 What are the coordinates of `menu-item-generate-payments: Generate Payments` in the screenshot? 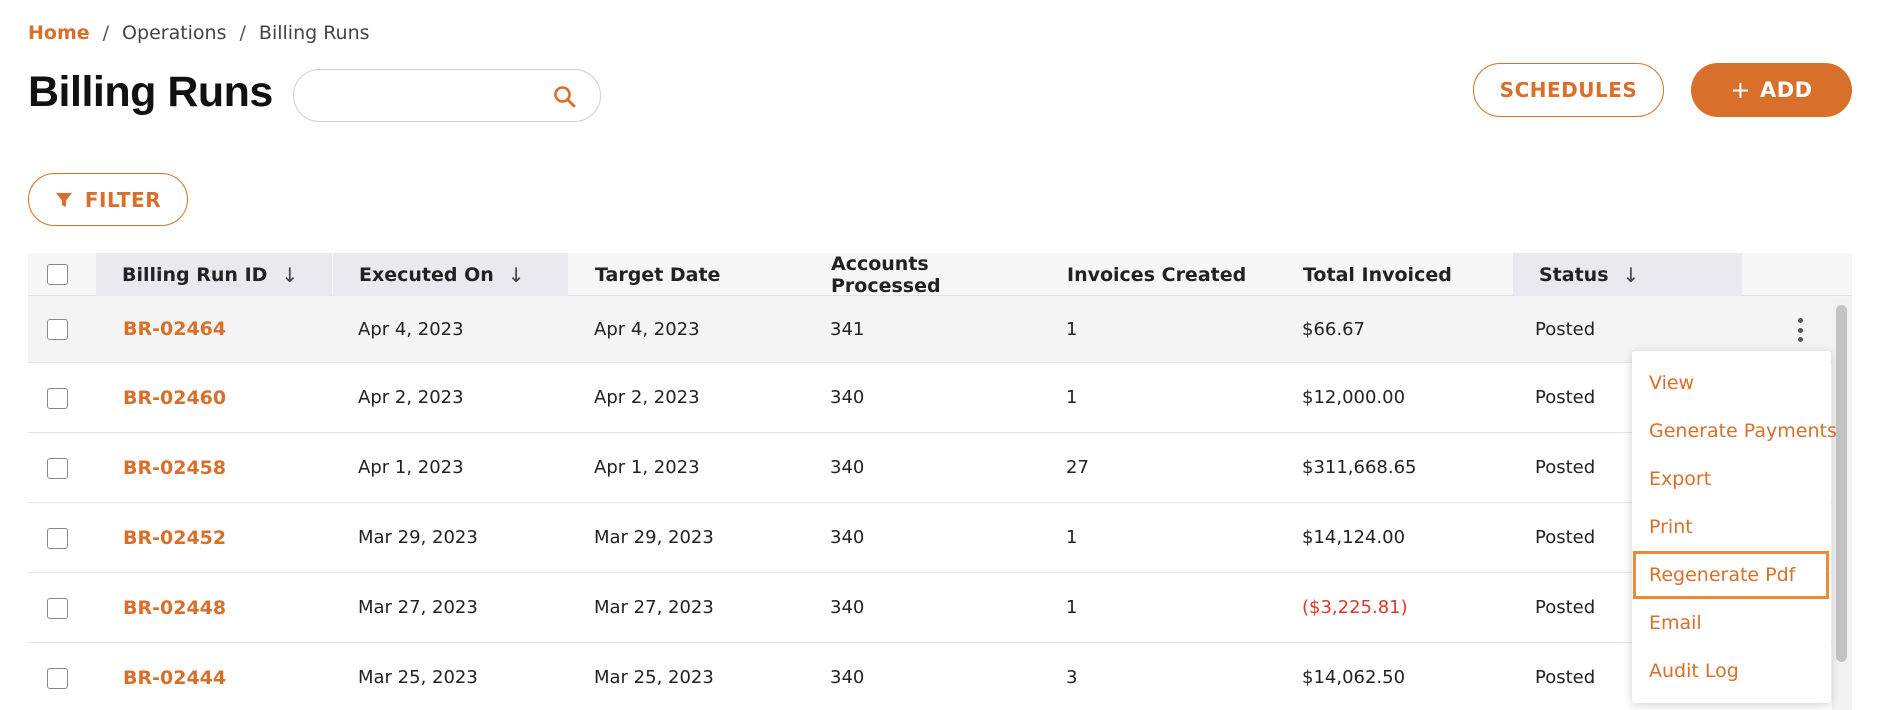 It's located at (1734, 431).